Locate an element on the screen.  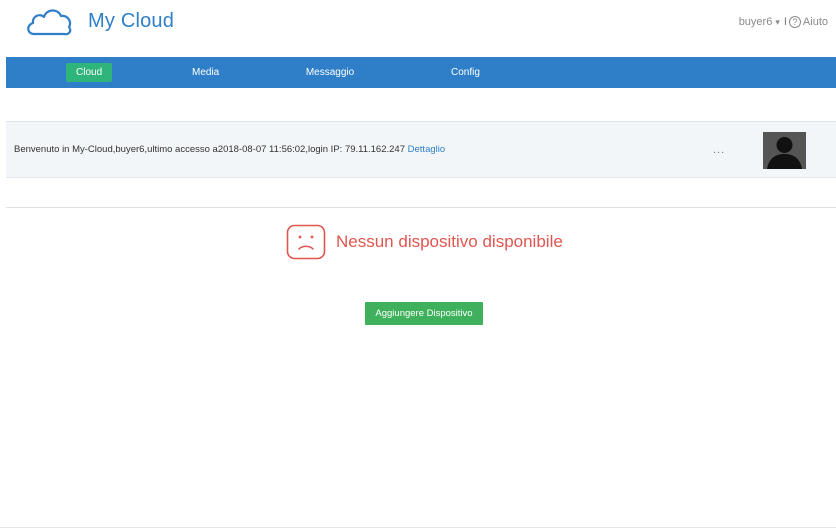
username-dropdown: buyer6 is located at coordinates (756, 22).